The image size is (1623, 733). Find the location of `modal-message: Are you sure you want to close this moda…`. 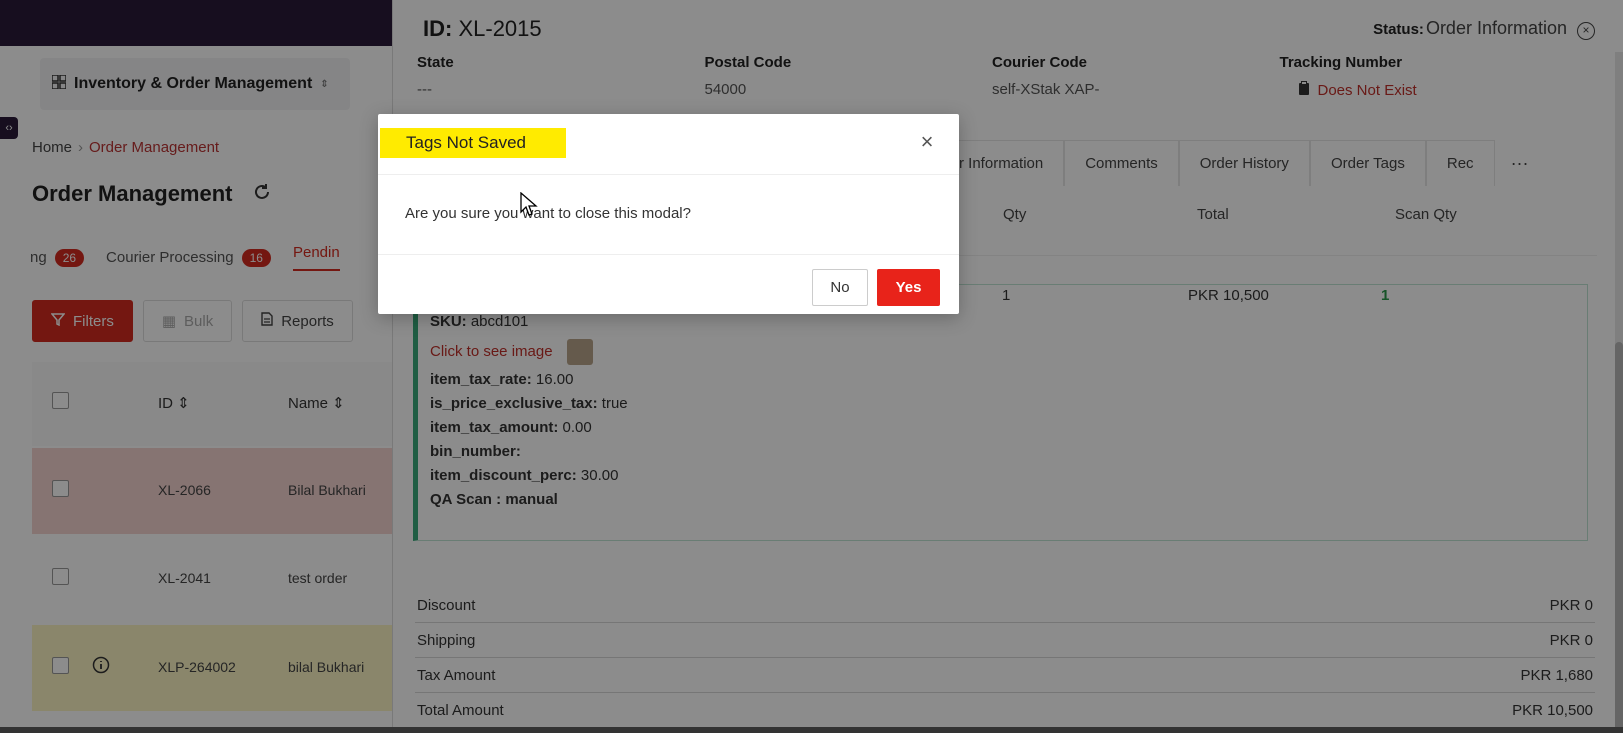

modal-message: Are you sure you want to close this moda… is located at coordinates (548, 213).